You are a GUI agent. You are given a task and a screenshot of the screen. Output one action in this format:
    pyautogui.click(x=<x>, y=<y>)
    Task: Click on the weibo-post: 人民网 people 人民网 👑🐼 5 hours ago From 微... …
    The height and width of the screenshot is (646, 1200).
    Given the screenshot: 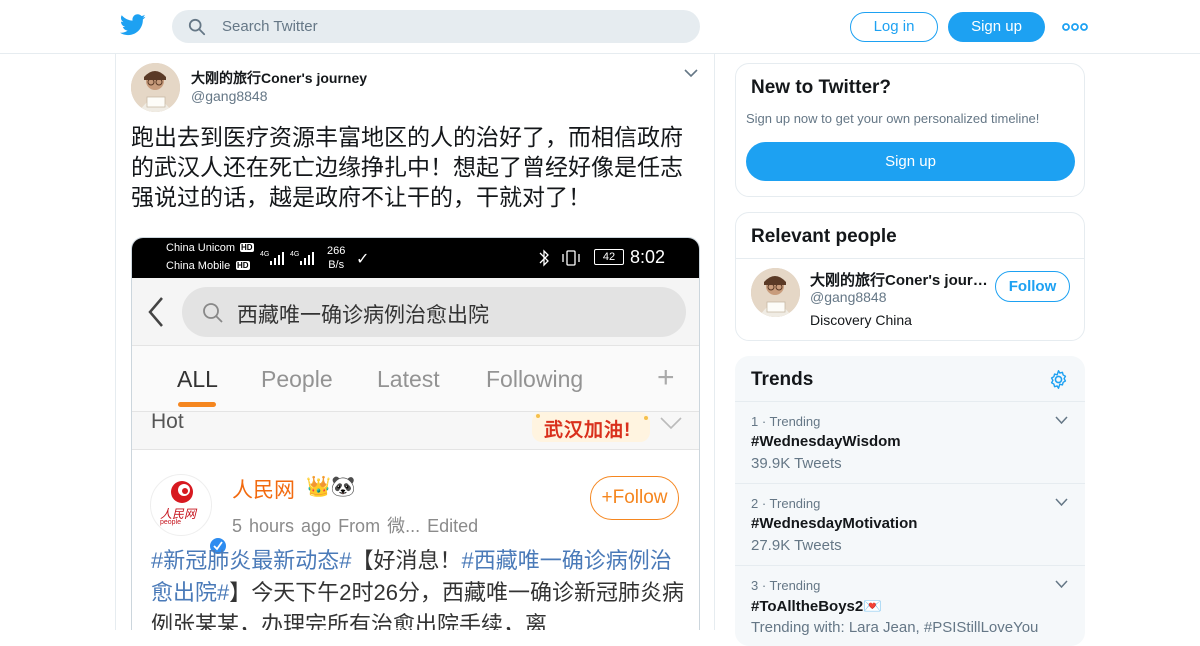 What is the action you would take?
    pyautogui.click(x=415, y=540)
    